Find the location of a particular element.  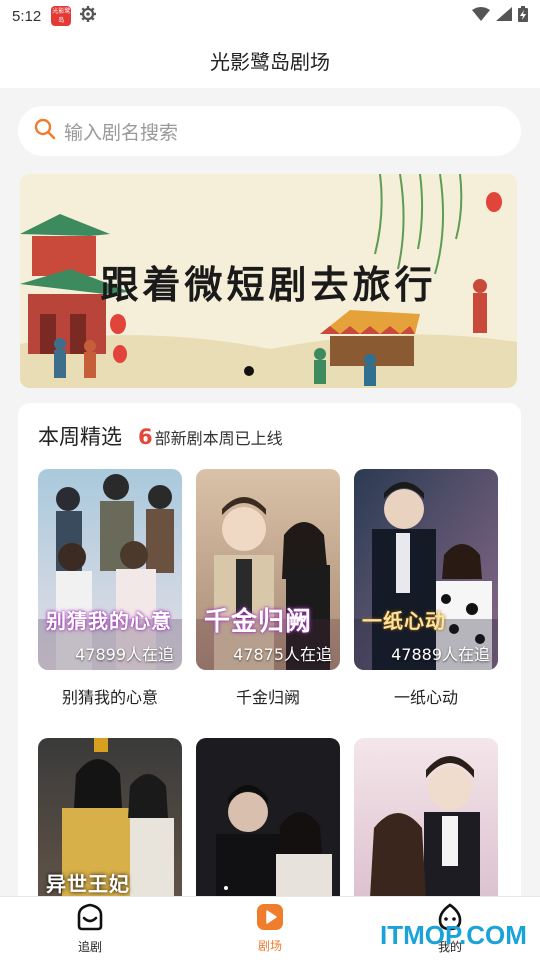

drama-card: 一纸心动 47889人在追 一纸心动 is located at coordinates (426, 588).